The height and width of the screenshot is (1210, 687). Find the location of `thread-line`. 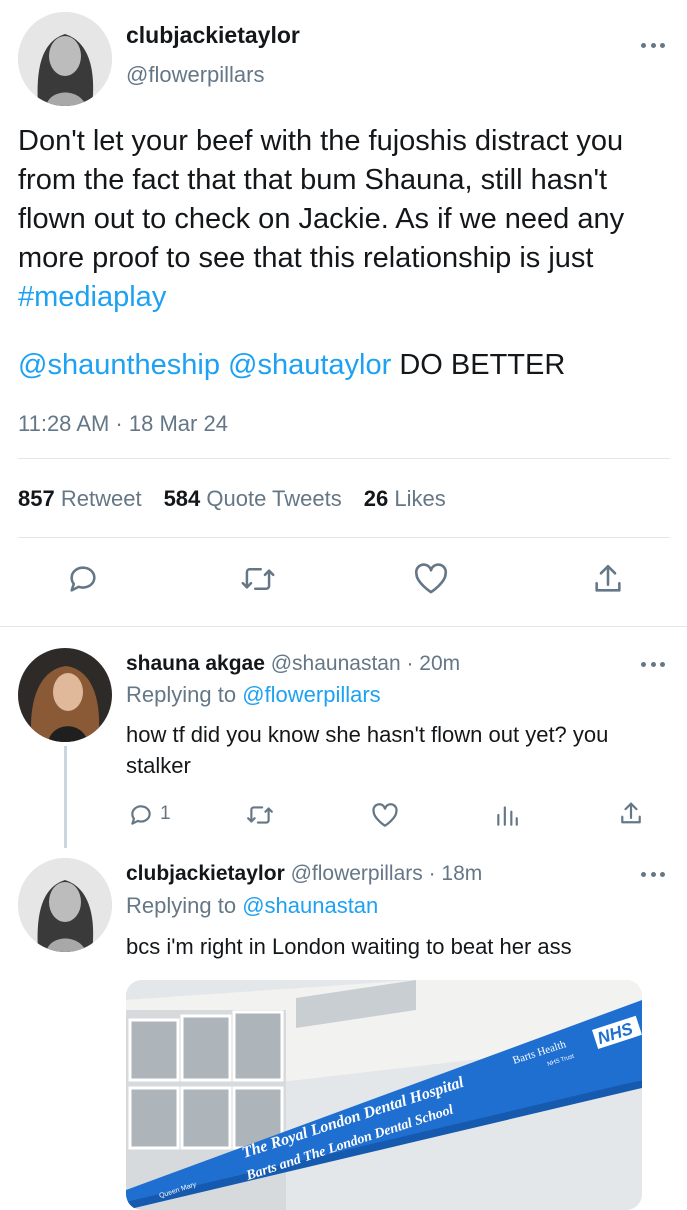

thread-line is located at coordinates (65, 797).